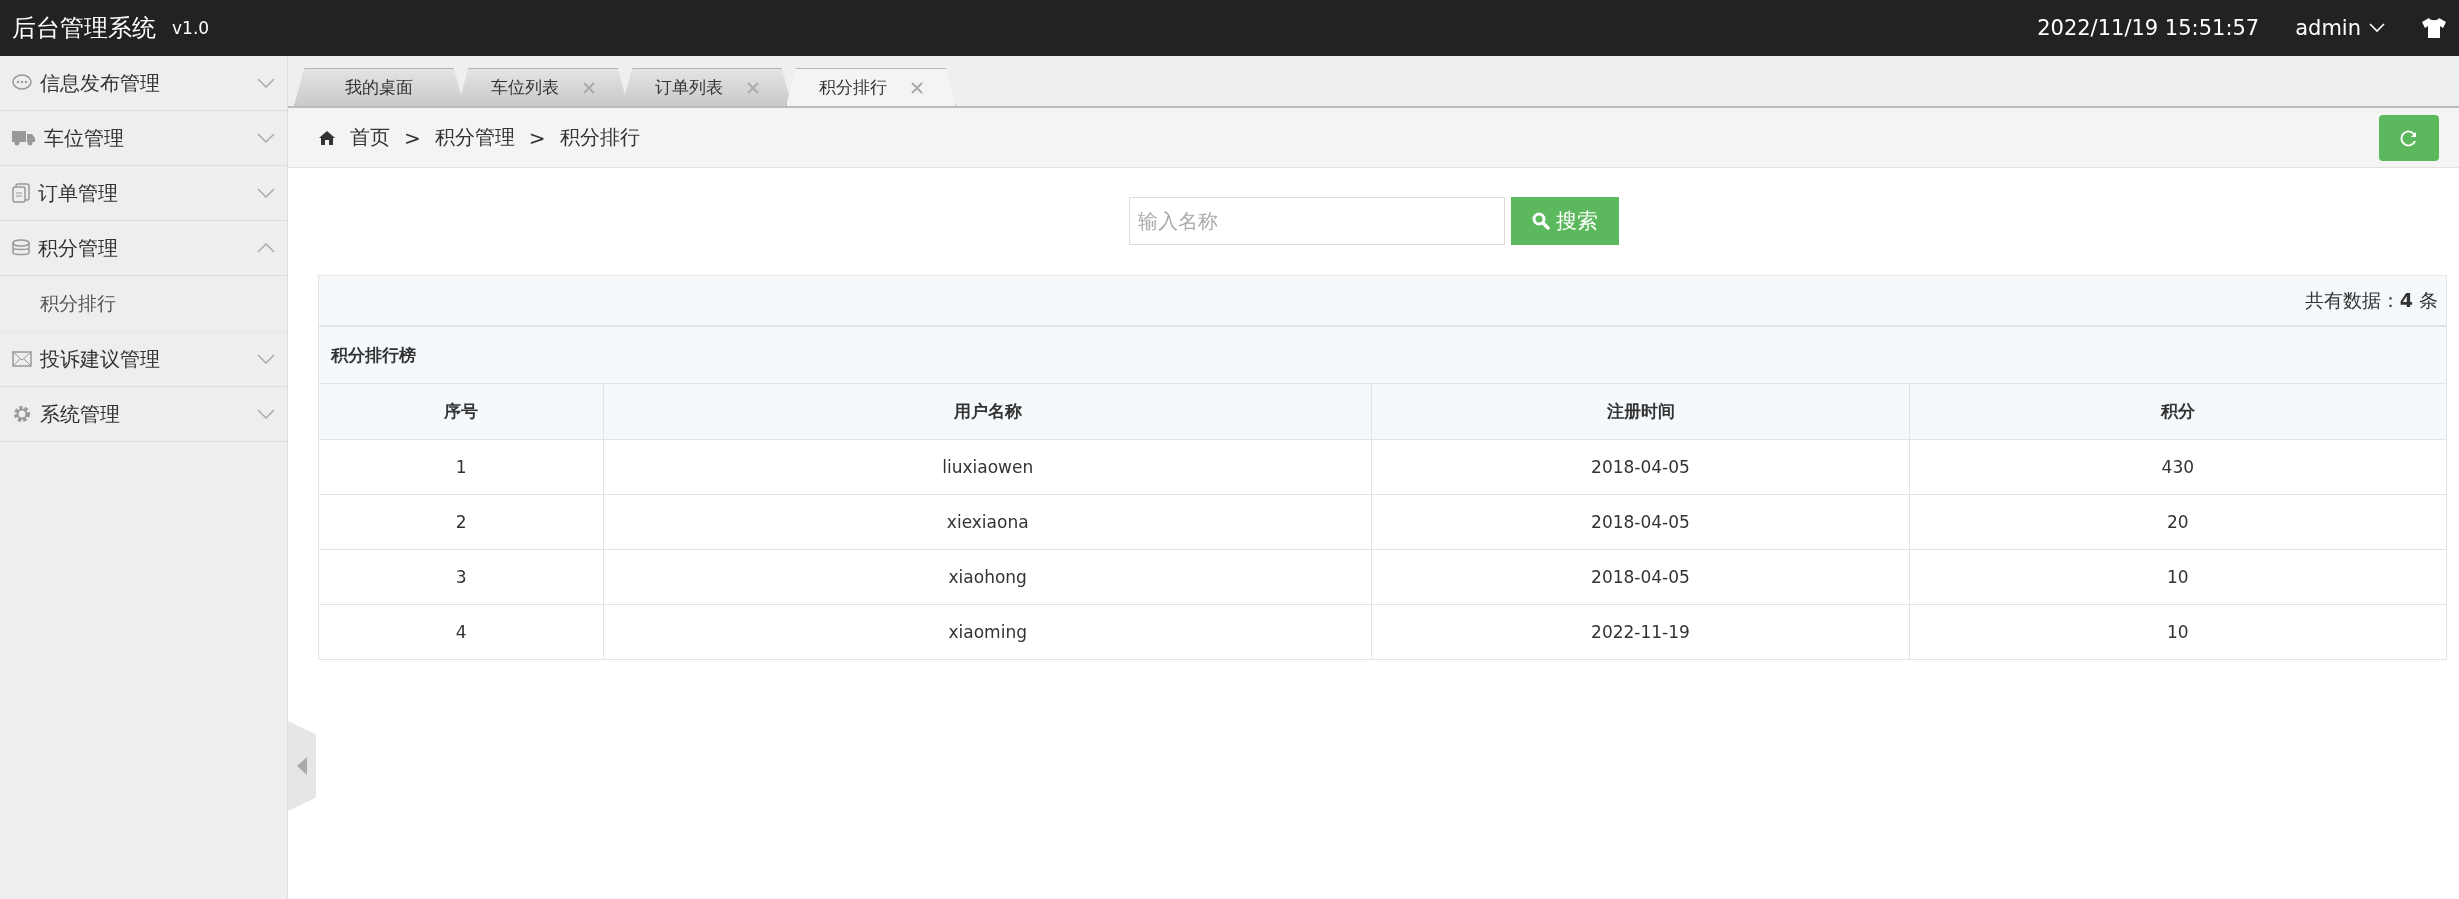 This screenshot has height=899, width=2459. Describe the element at coordinates (1382, 355) in the screenshot. I see `table-title: 积分排行榜` at that location.